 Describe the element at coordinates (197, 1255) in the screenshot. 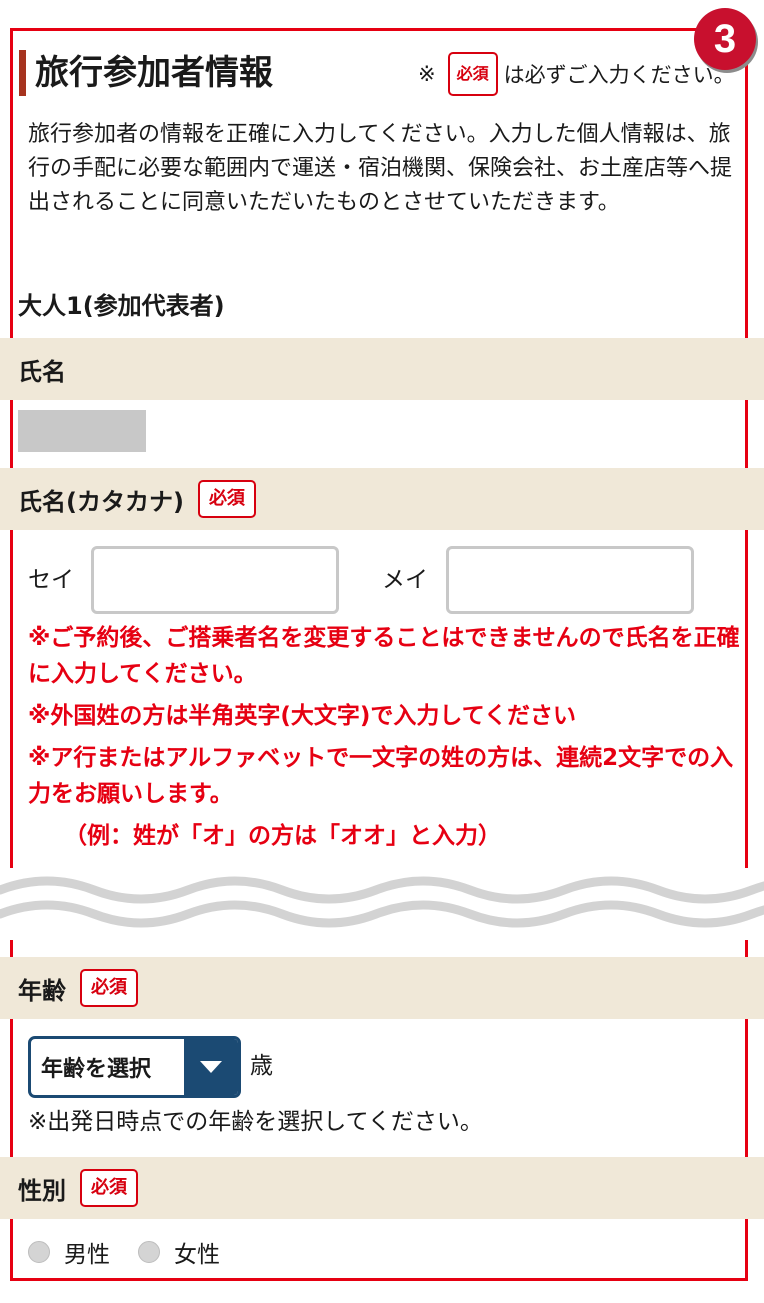

I see `gender-option-label: 女性` at that location.